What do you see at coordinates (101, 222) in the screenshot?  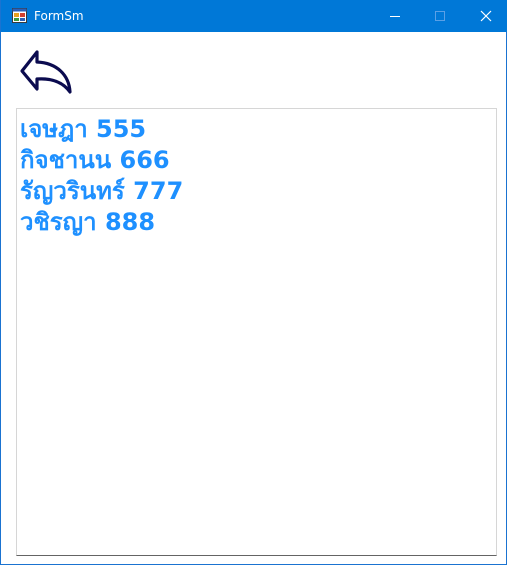 I see `list-item: วชิรญา 888` at bounding box center [101, 222].